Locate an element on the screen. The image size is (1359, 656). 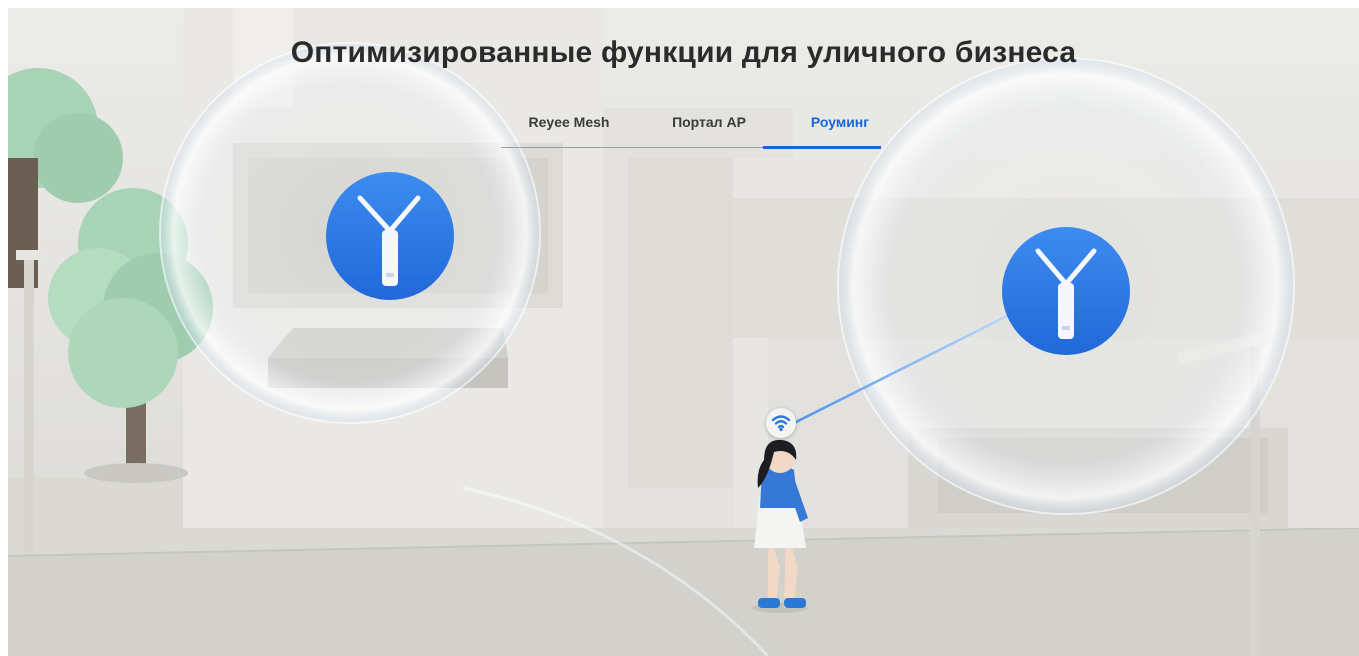
tab-portal-ap: Портал AP is located at coordinates (709, 122).